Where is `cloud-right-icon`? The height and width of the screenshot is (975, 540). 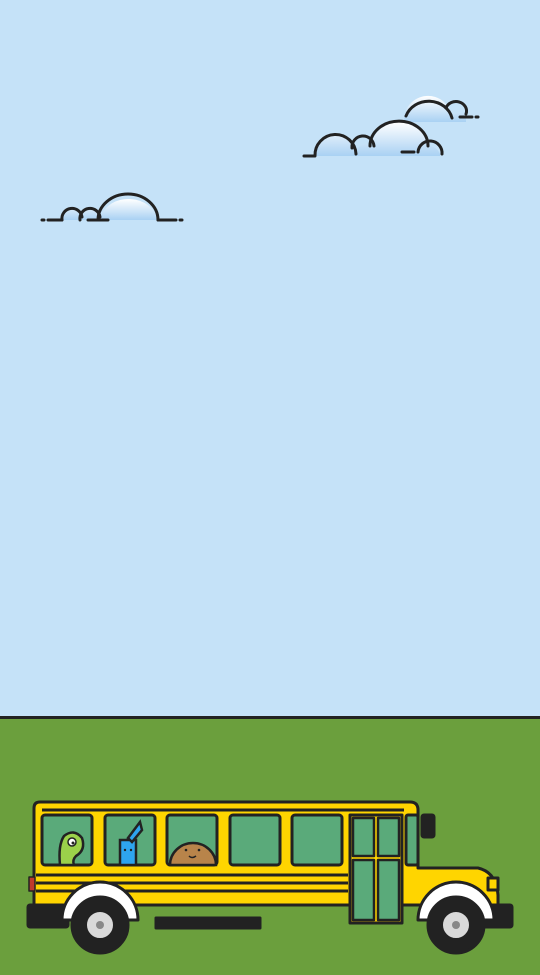
cloud-right-icon is located at coordinates (391, 126).